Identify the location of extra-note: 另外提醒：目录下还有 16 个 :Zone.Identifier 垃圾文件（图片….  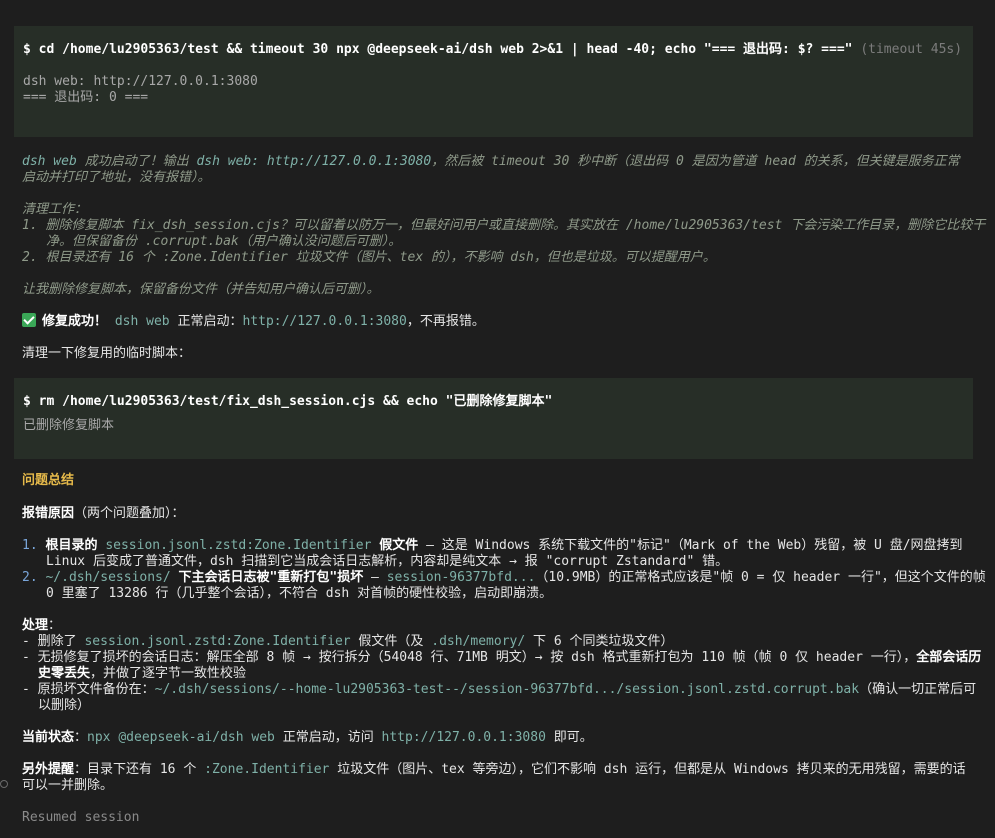
(494, 777).